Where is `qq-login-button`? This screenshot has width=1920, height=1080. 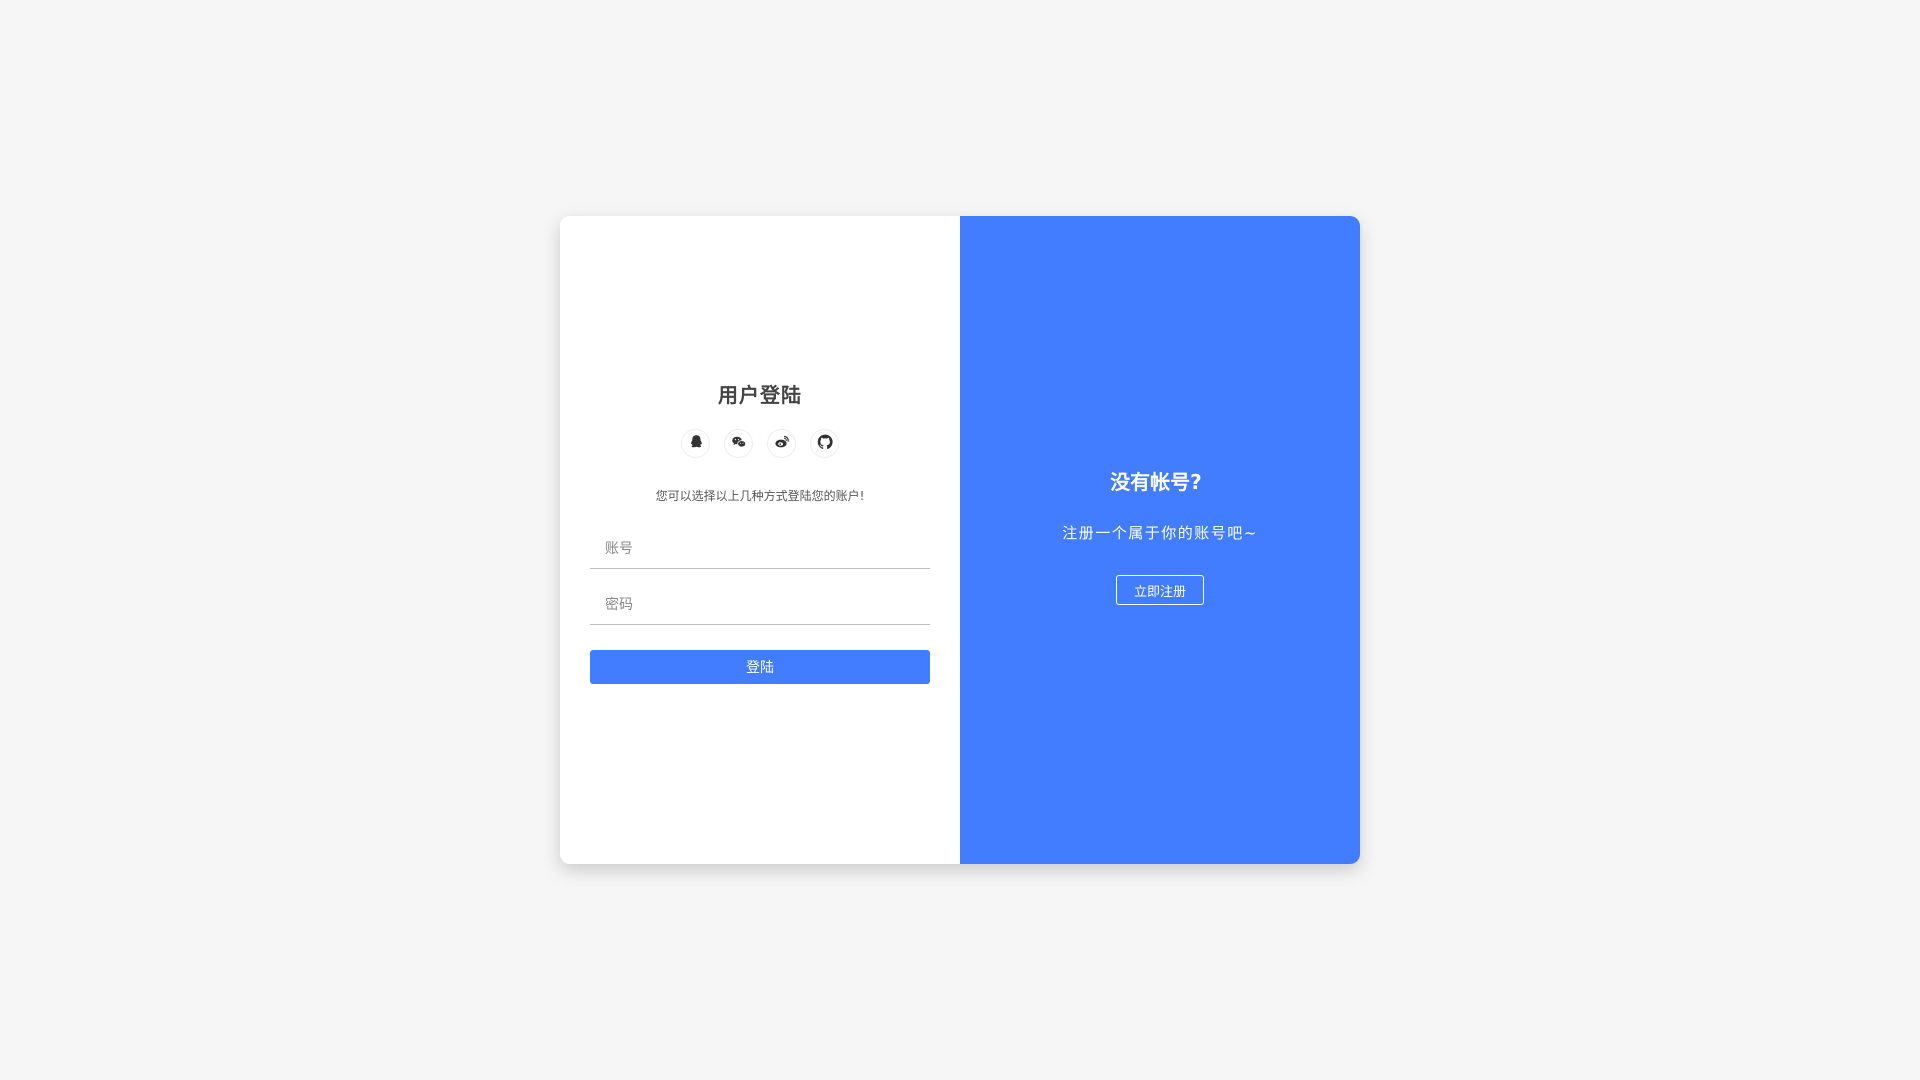
qq-login-button is located at coordinates (695, 443).